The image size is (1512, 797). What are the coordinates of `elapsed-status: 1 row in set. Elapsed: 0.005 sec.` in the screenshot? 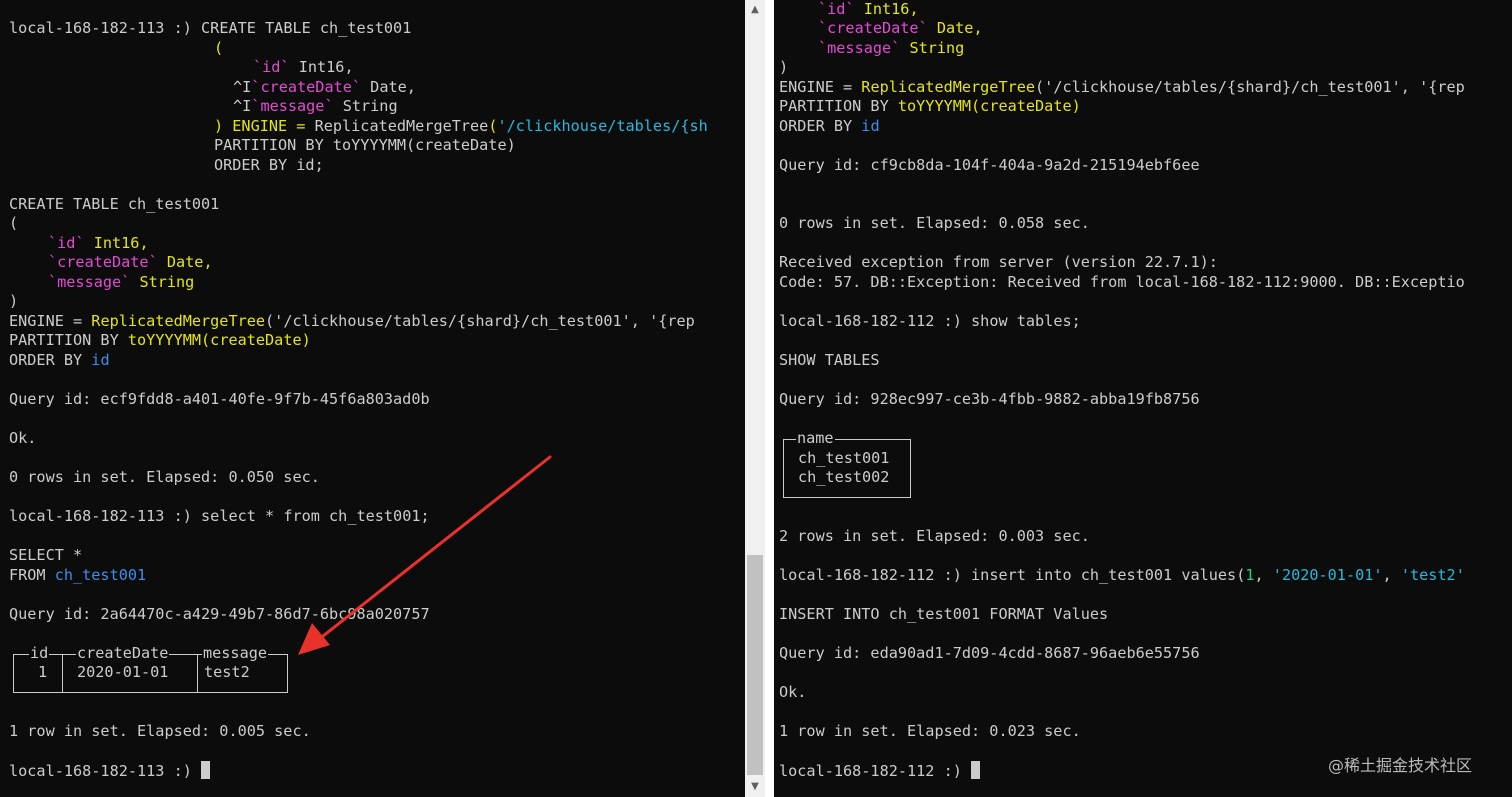 It's located at (160, 731).